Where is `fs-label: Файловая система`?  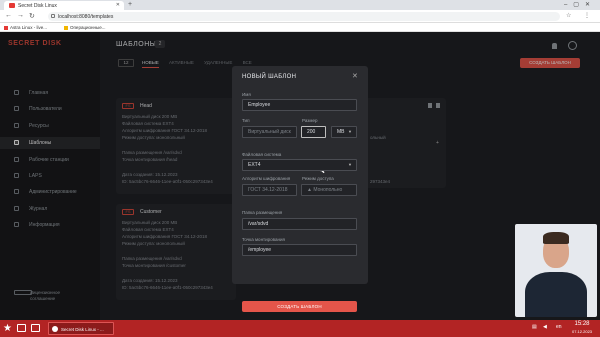
fs-label: Файловая система is located at coordinates (262, 154).